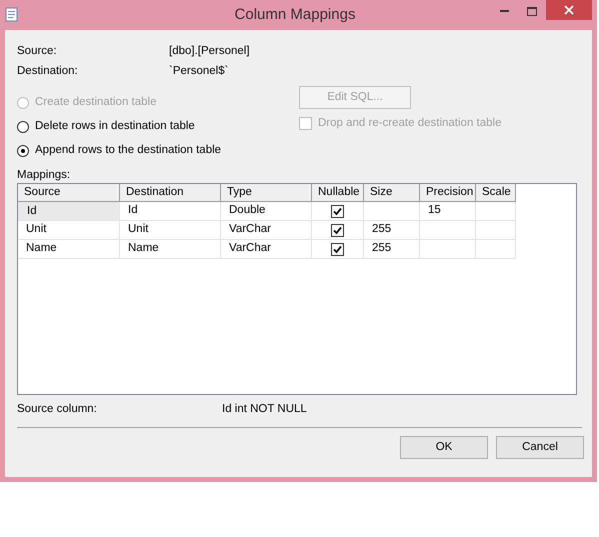 The image size is (599, 537). I want to click on radio-option: Append rows to the destination table, so click(158, 151).